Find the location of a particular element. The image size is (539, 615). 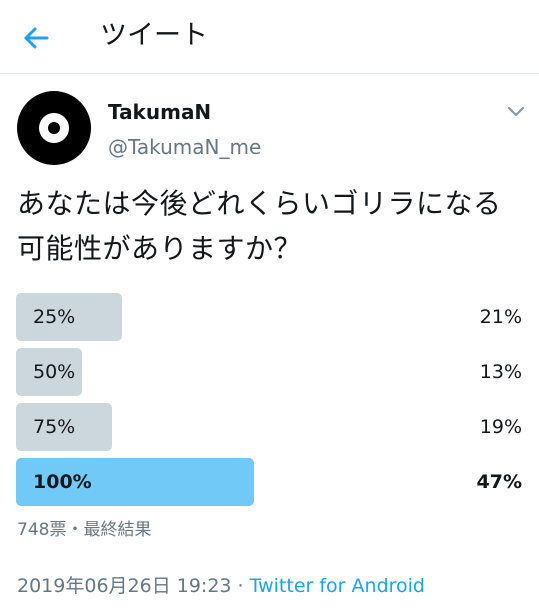

poll-option-percent: 13% is located at coordinates (500, 372).